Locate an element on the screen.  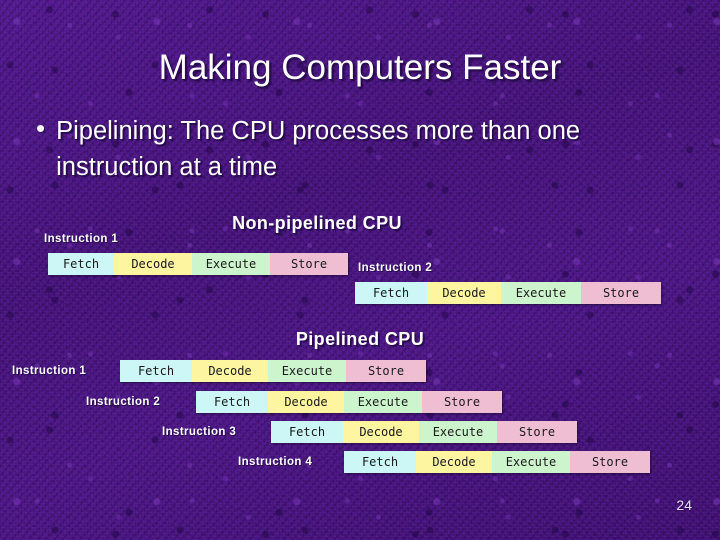
instruction-bar-pipelined-3: Fetch Decode Execute Store is located at coordinates (424, 432).